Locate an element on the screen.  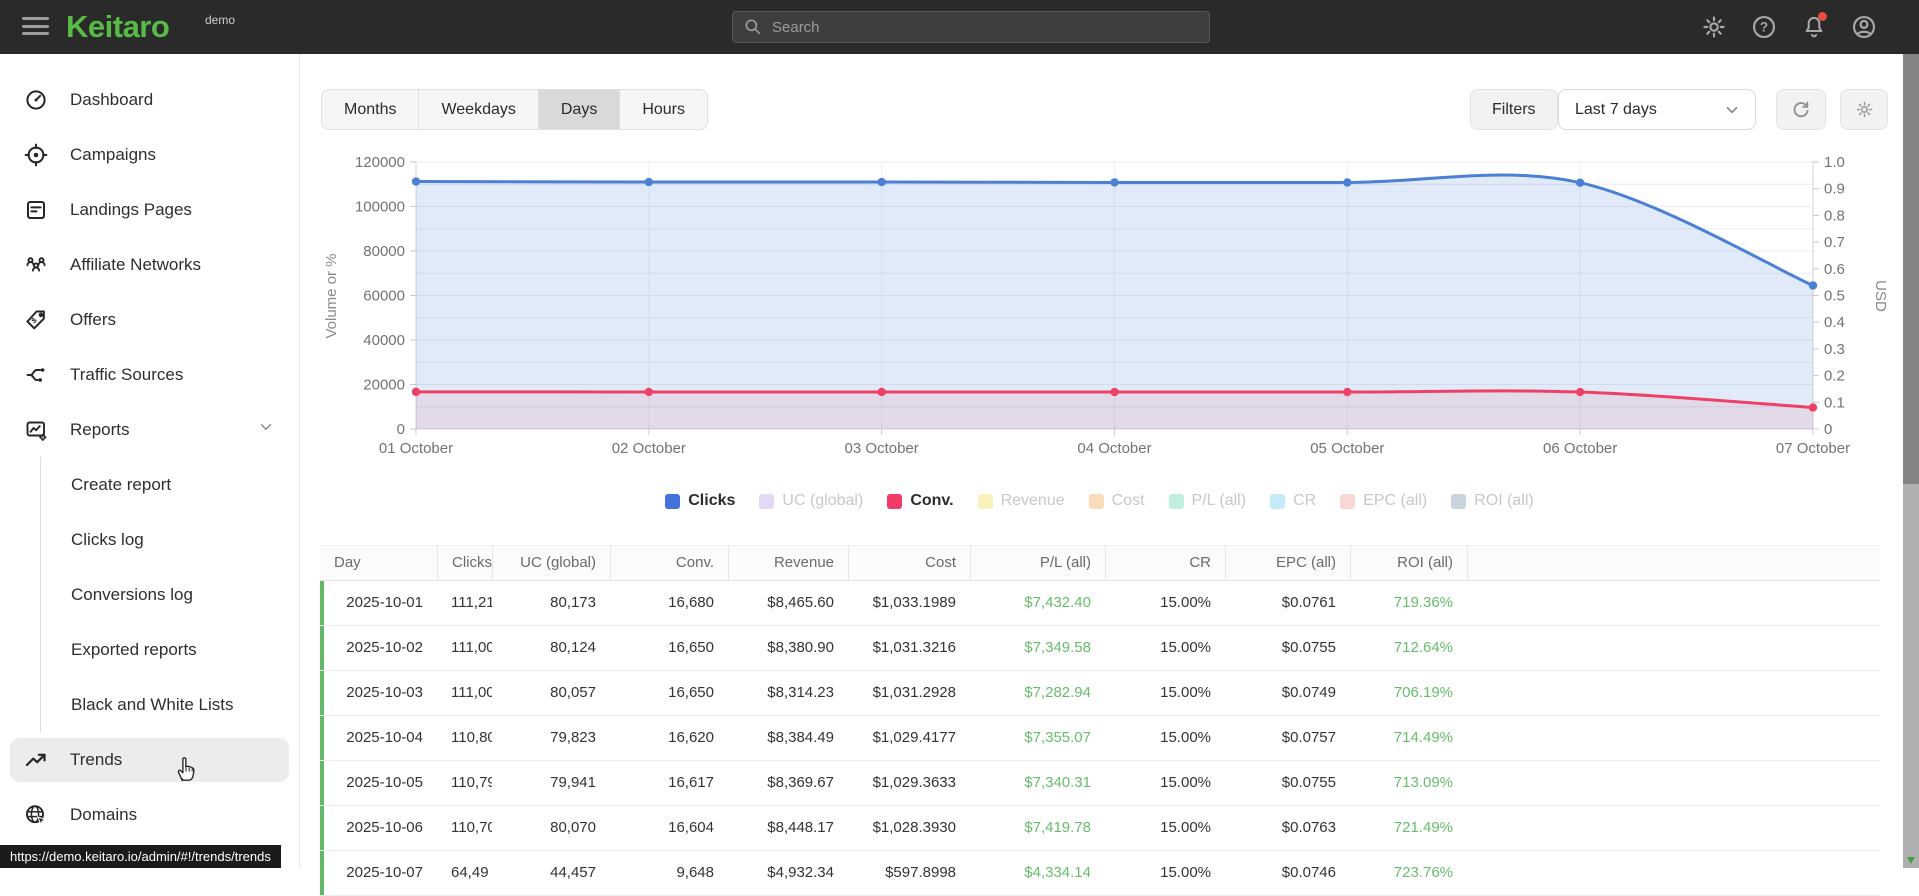
sidebar-item-label: Dashboard is located at coordinates (112, 99).